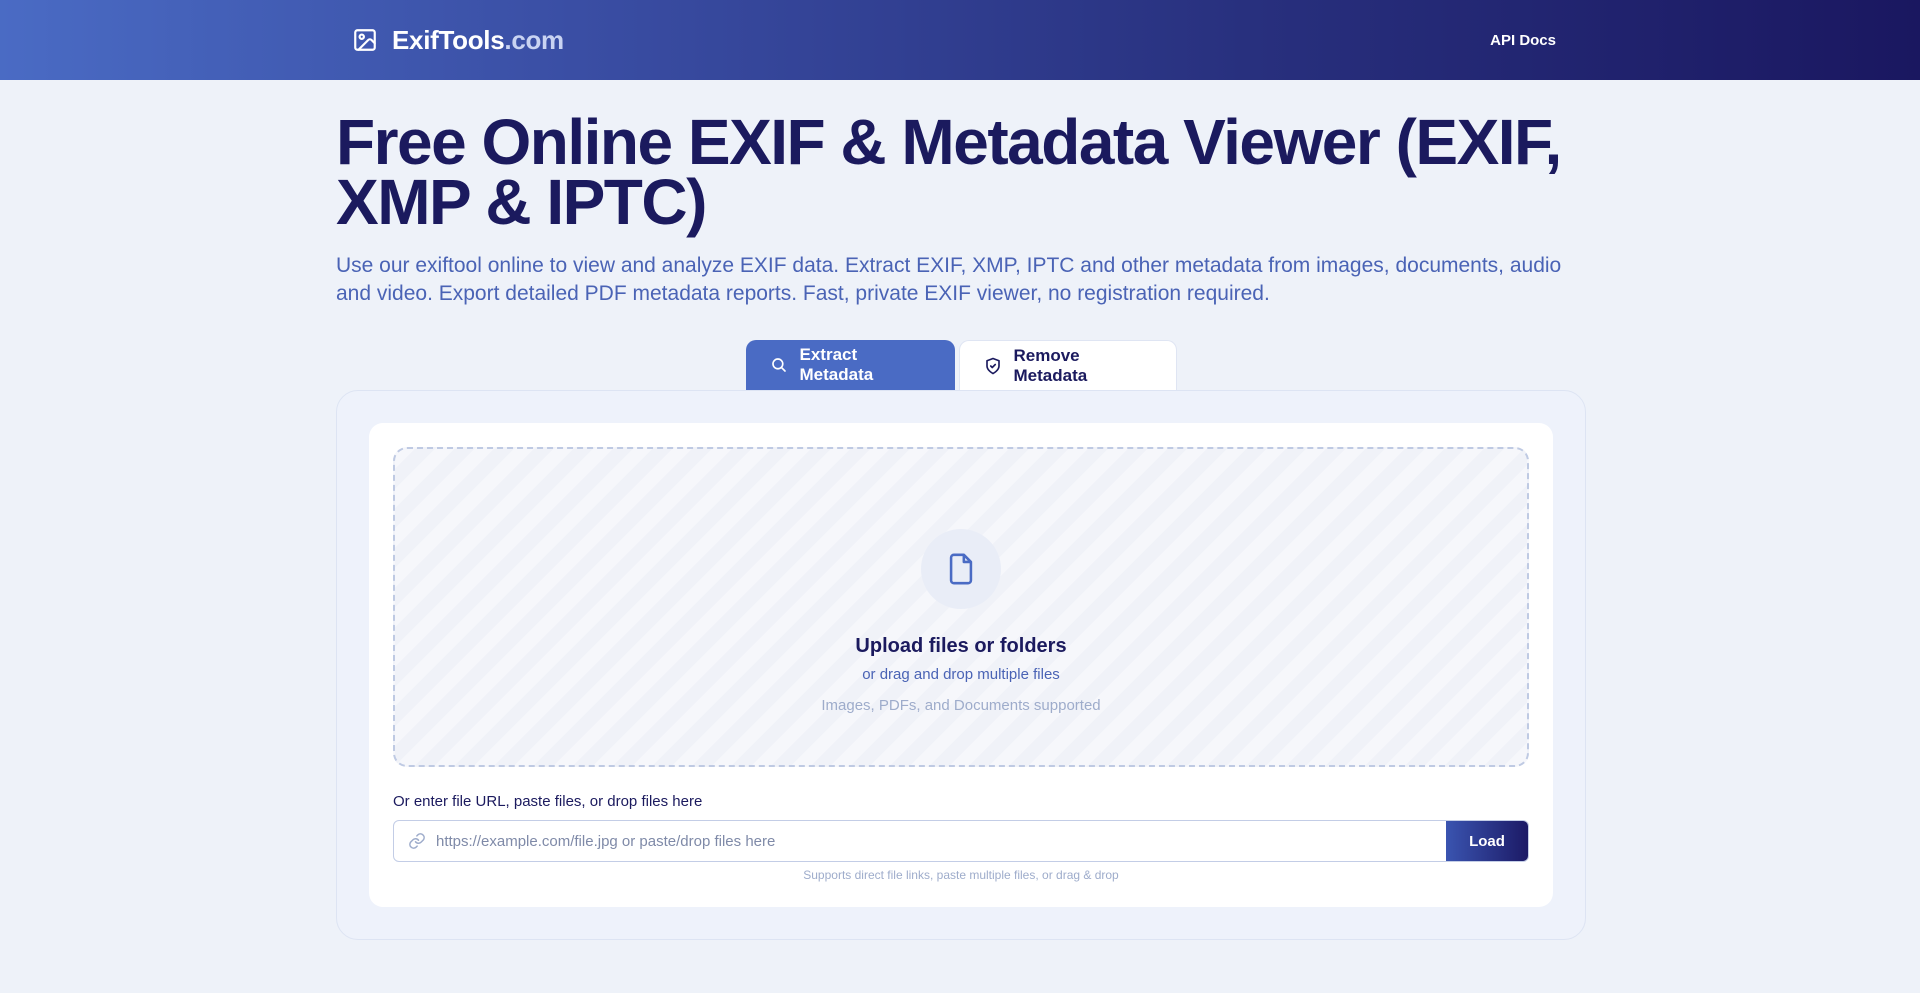 This screenshot has height=993, width=1920. I want to click on tab-remove-metadata: Remove Metadata, so click(1067, 365).